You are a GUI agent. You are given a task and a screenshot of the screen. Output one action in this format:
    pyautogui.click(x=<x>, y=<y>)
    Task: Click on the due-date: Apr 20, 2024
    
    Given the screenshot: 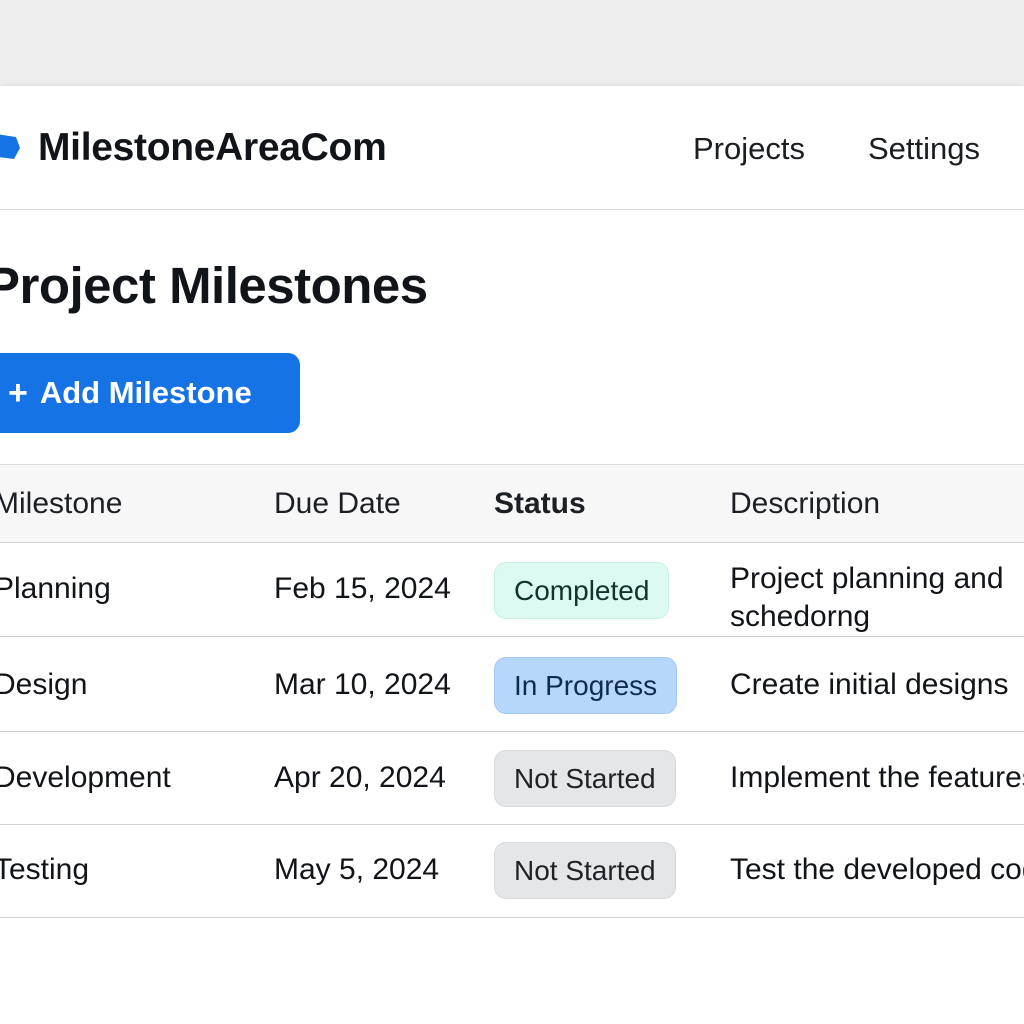 What is the action you would take?
    pyautogui.click(x=360, y=777)
    